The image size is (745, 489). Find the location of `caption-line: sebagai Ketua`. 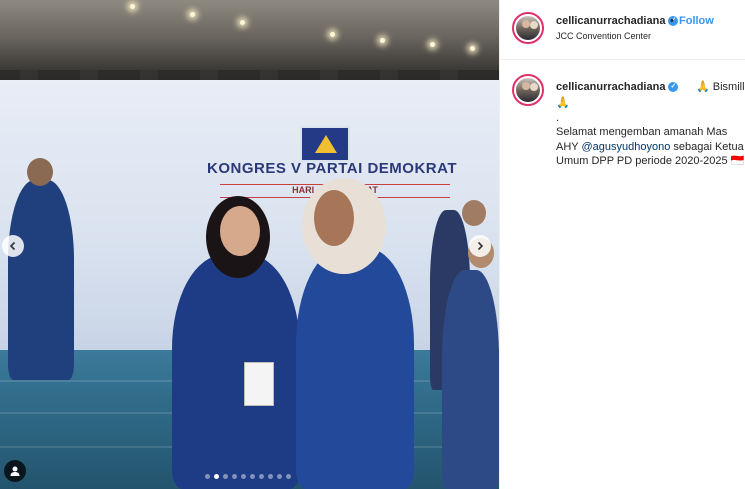

caption-line: sebagai Ketua is located at coordinates (707, 146).